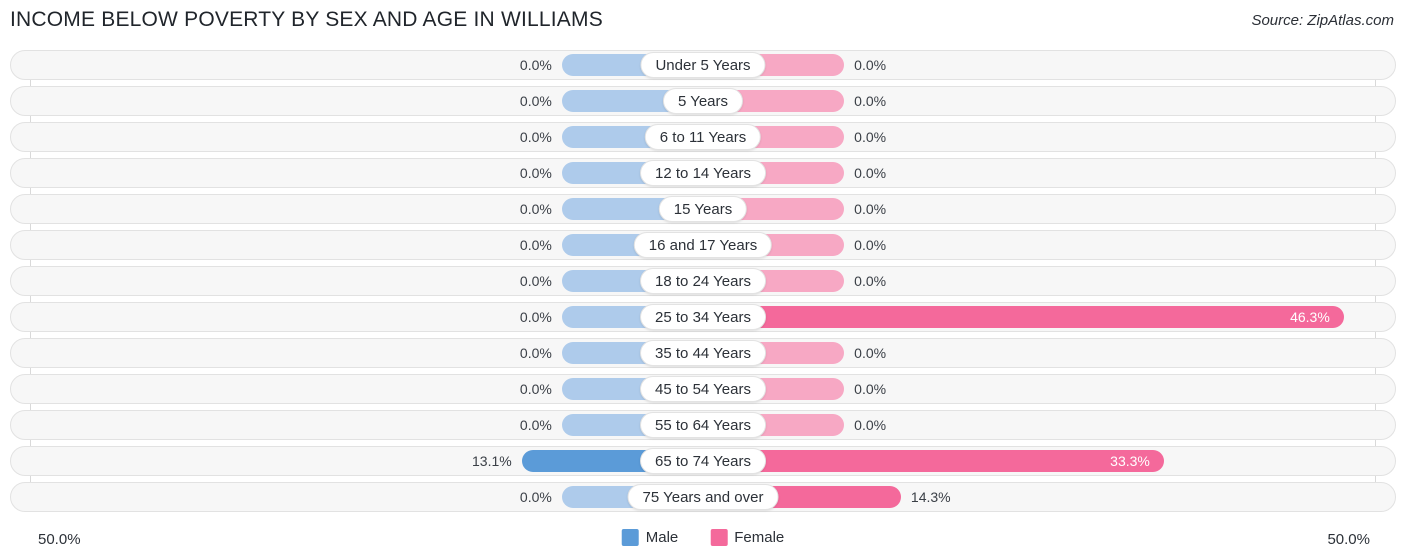 The height and width of the screenshot is (559, 1406). What do you see at coordinates (492, 461) in the screenshot?
I see `value-label-male: 13.1%` at bounding box center [492, 461].